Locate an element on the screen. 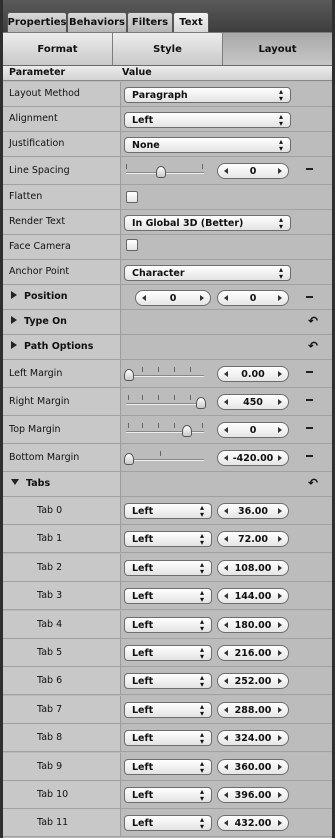 This screenshot has height=838, width=335. segment-format: Format is located at coordinates (58, 49).